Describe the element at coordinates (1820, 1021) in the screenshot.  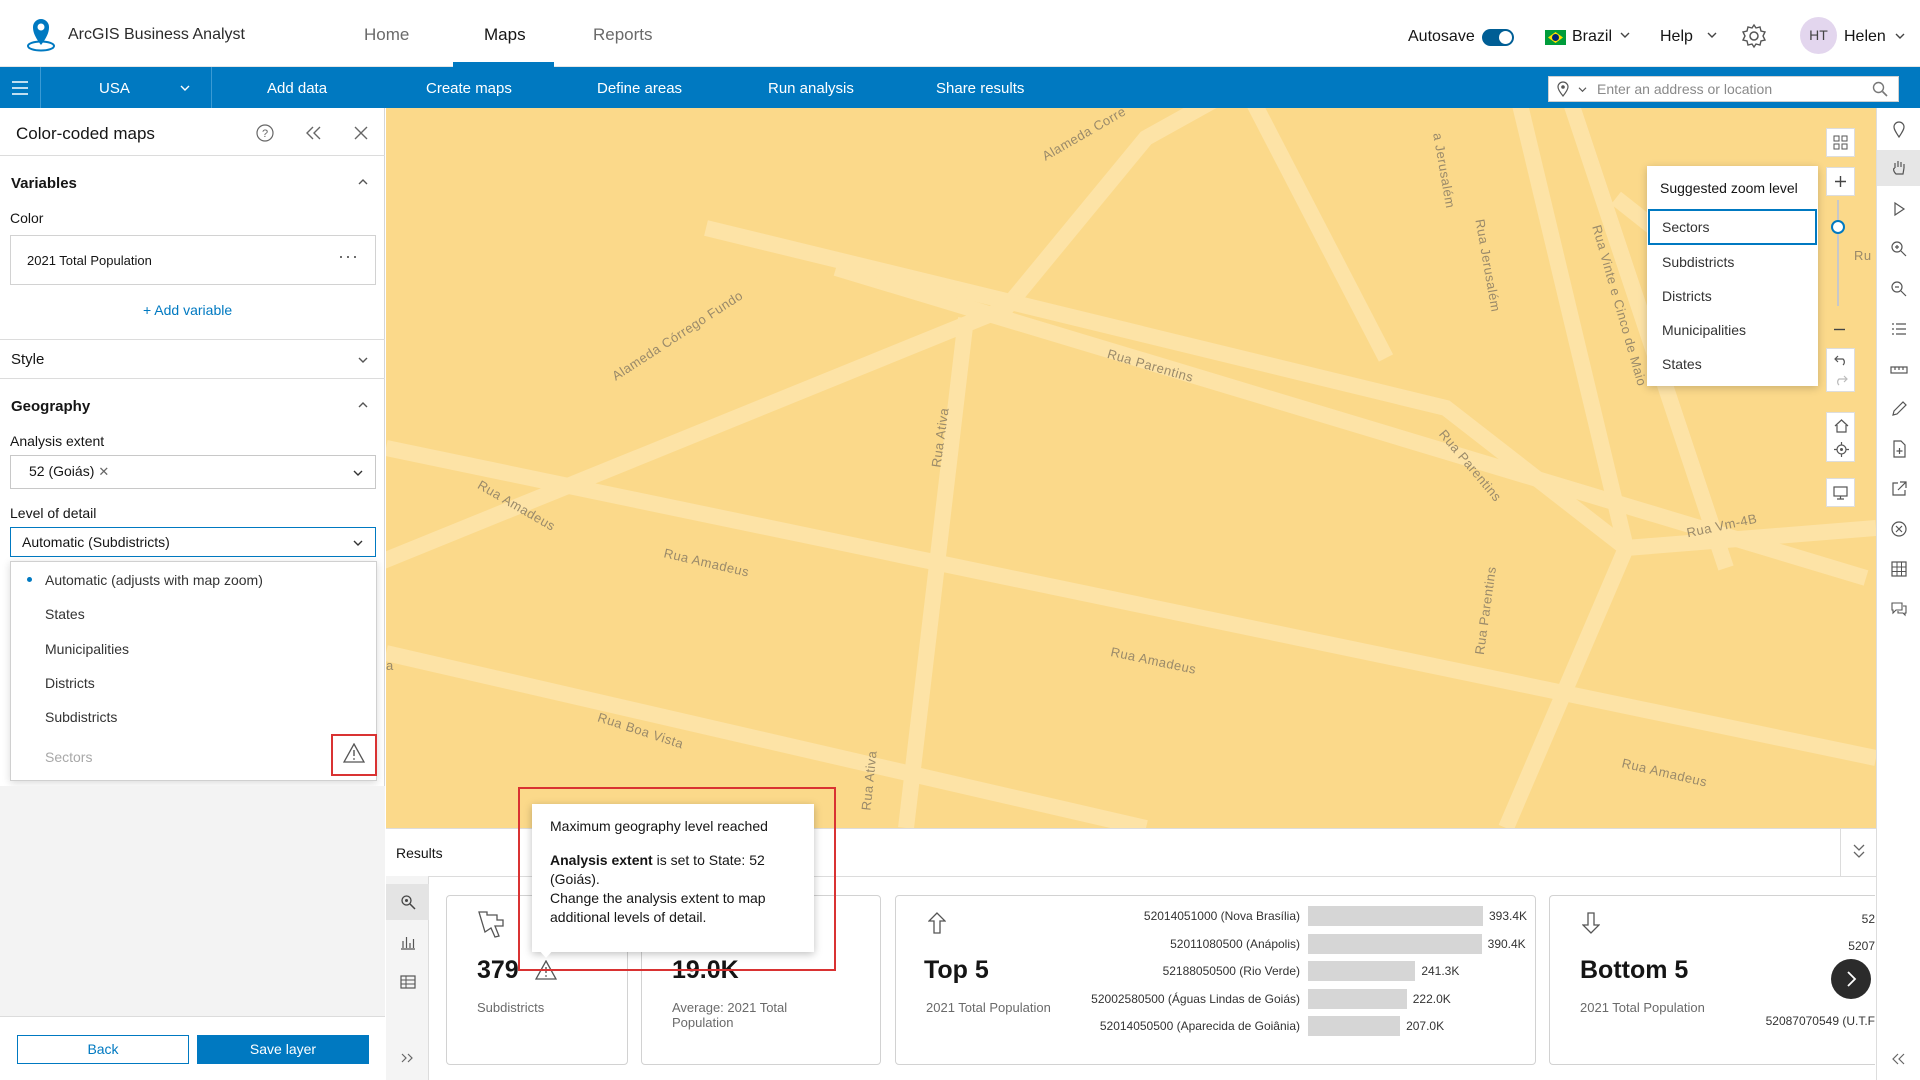
I see `bottom5-row-label: 52087070549 (U.T.F` at that location.